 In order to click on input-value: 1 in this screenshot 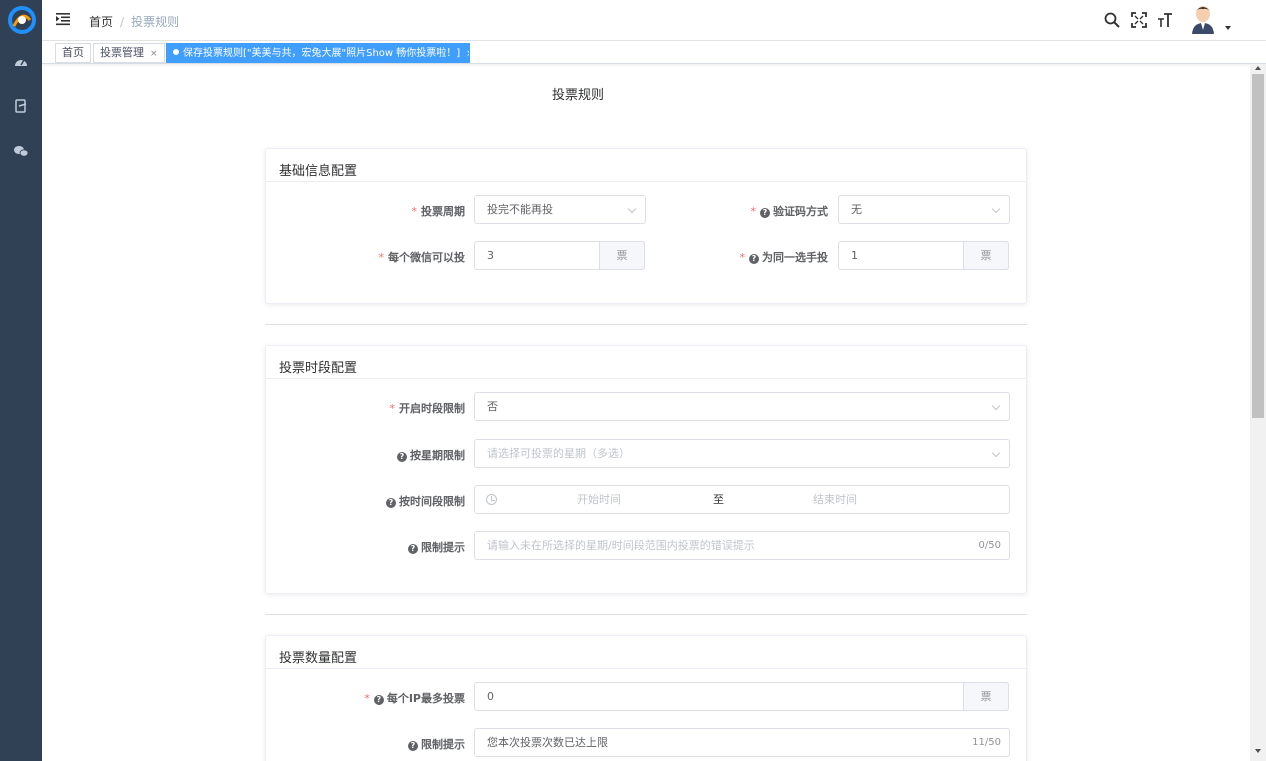, I will do `click(854, 255)`.